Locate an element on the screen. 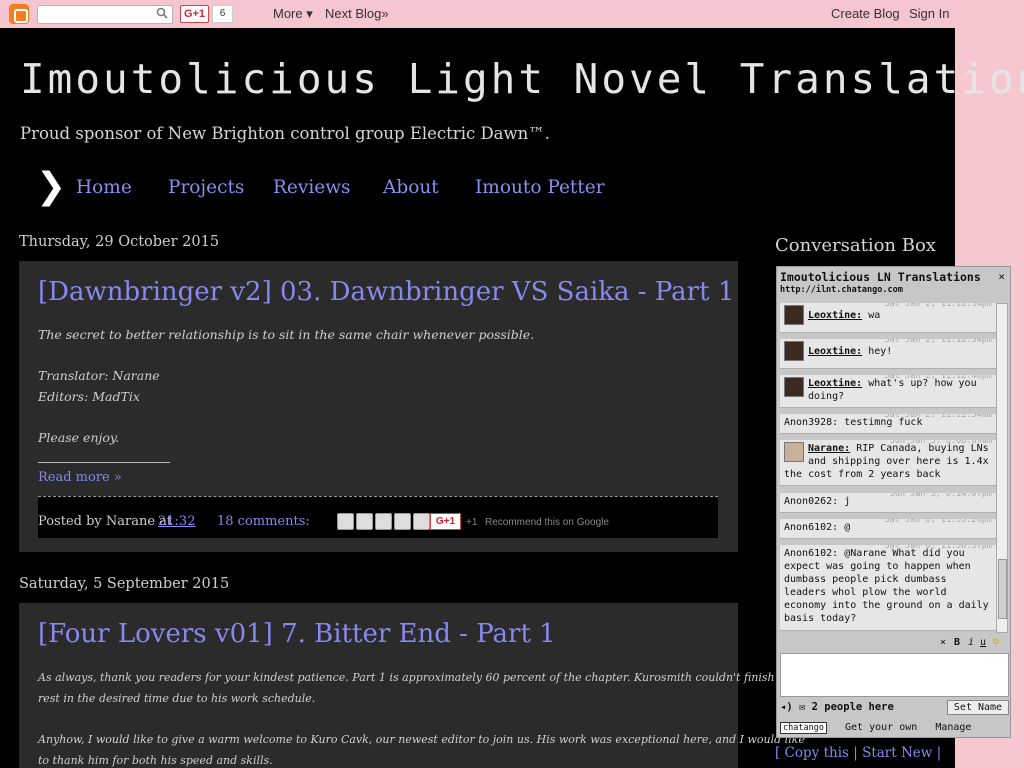 This screenshot has height=768, width=1024. mail-icon: ✉ is located at coordinates (802, 707).